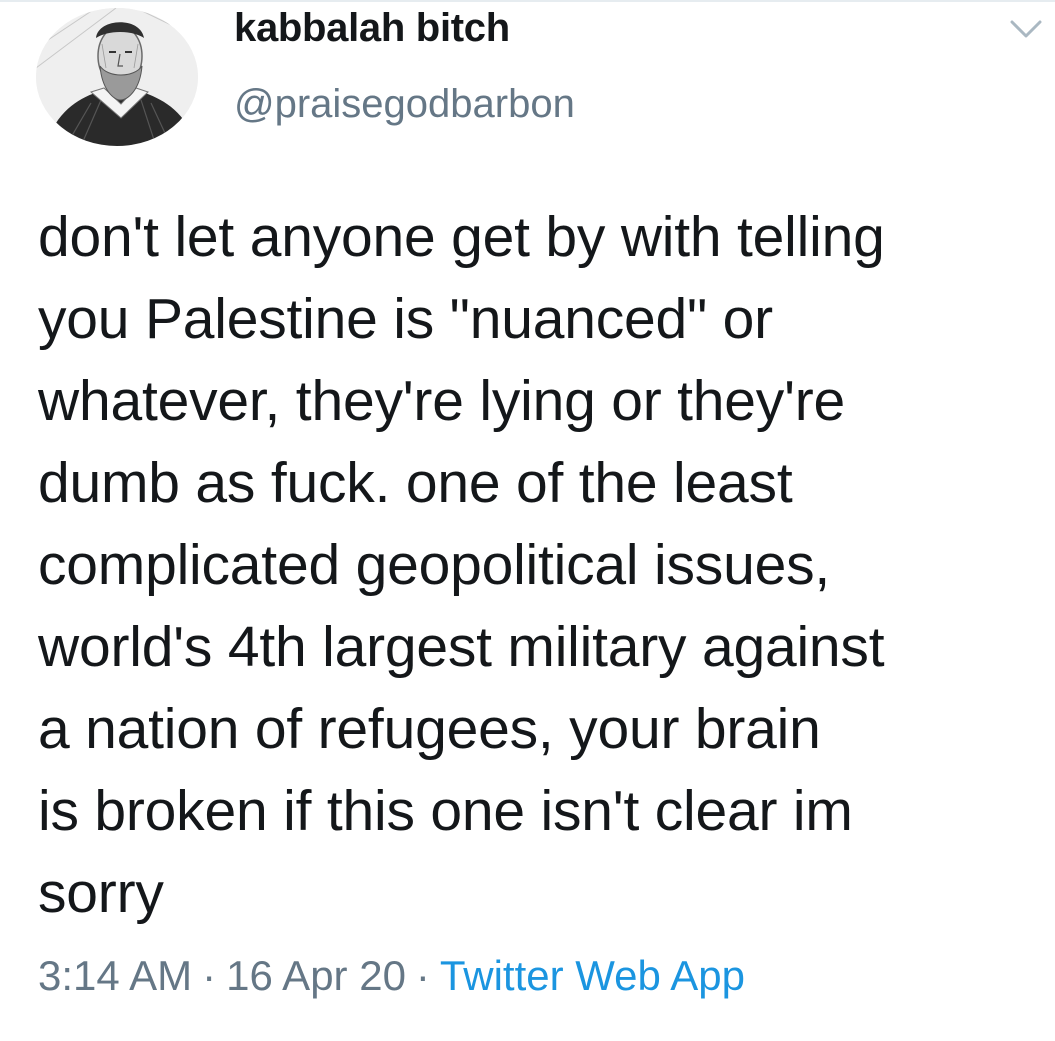 The height and width of the screenshot is (1041, 1055). I want to click on user-handle: @praisegodbarbon, so click(404, 104).